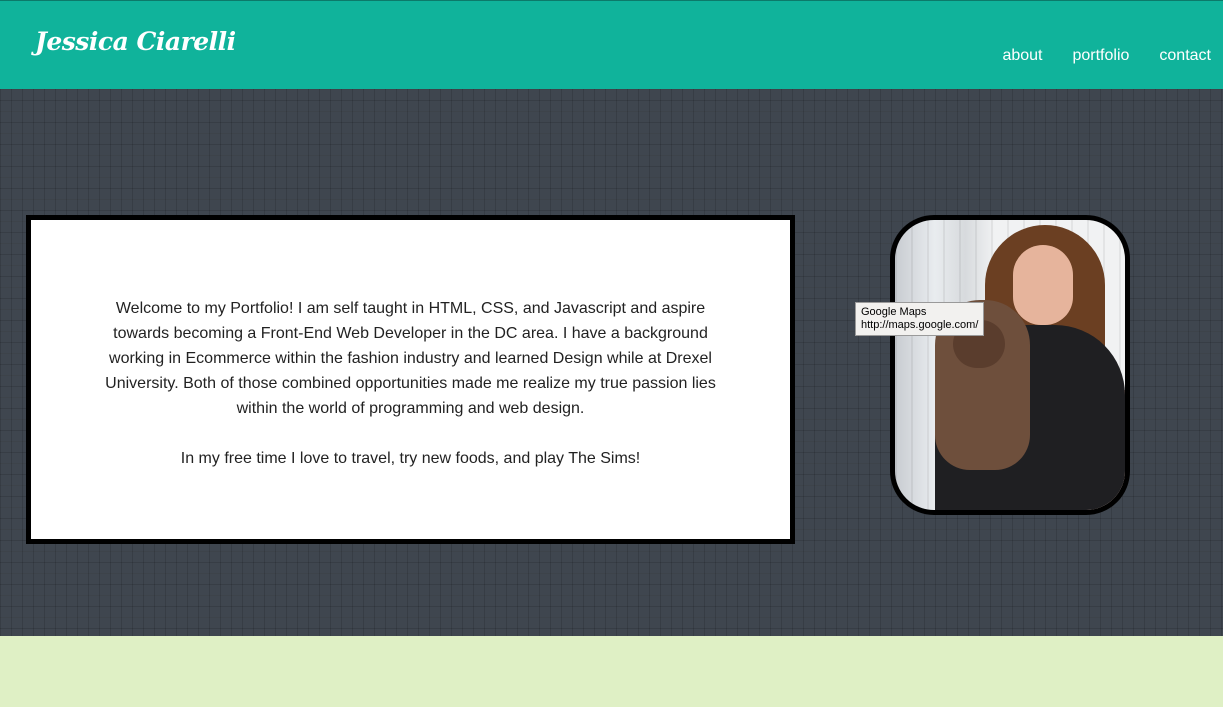 The width and height of the screenshot is (1223, 707). I want to click on tooltip-title: Google Maps, so click(894, 312).